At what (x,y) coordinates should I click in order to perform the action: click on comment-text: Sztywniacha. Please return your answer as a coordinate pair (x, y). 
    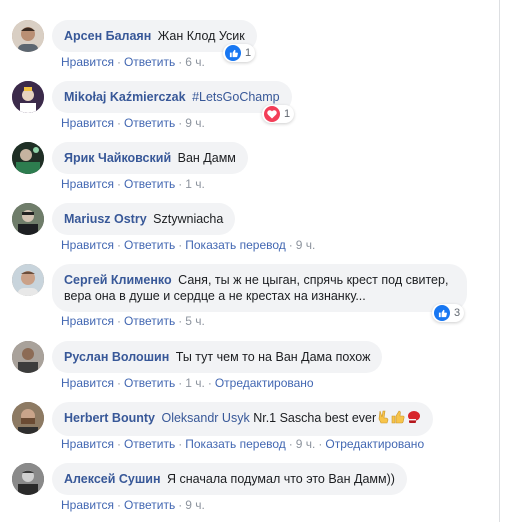
    Looking at the image, I should click on (188, 219).